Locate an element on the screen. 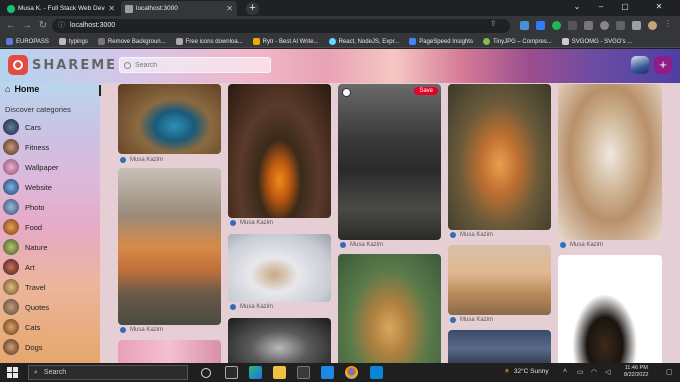 The width and height of the screenshot is (680, 382). category-item-photo: Photo is located at coordinates (31, 207).